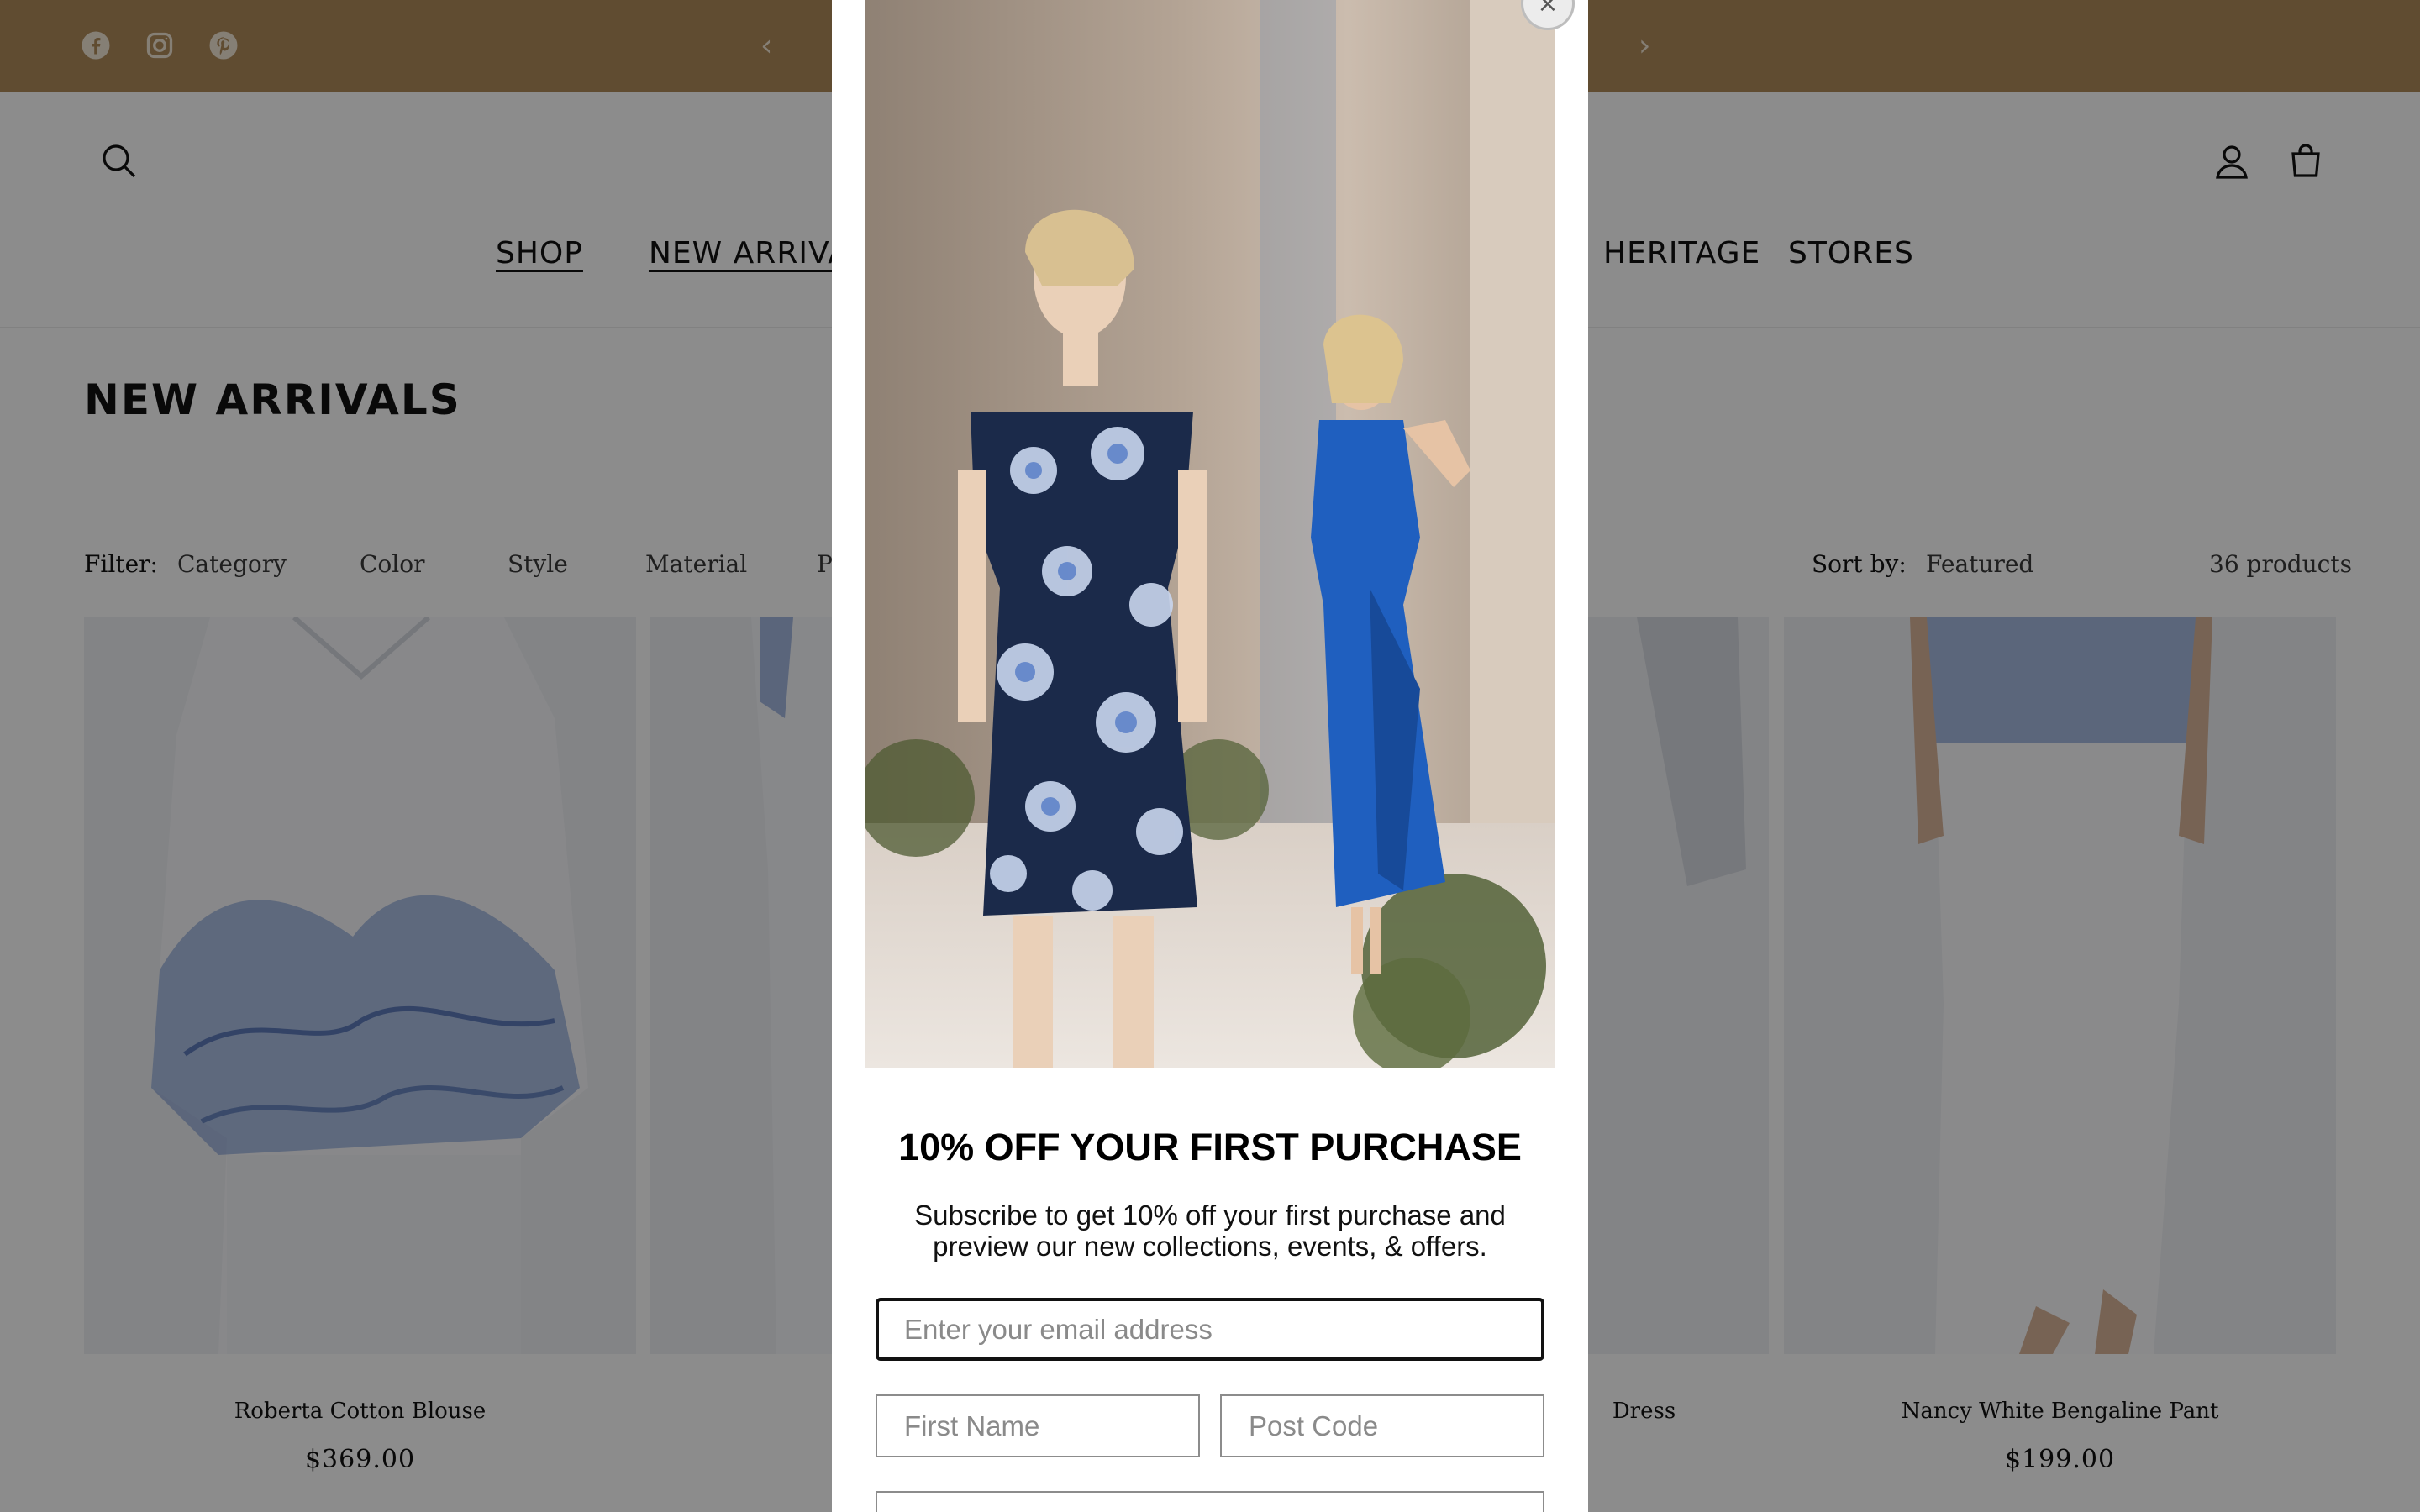 Image resolution: width=2420 pixels, height=1512 pixels. What do you see at coordinates (1210, 1329) in the screenshot?
I see `email-field` at bounding box center [1210, 1329].